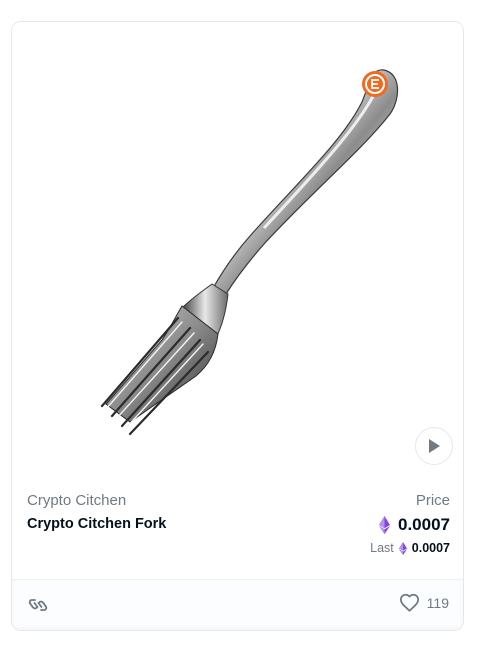 The width and height of the screenshot is (477, 652). Describe the element at coordinates (437, 602) in the screenshot. I see `favorite-count: 119` at that location.